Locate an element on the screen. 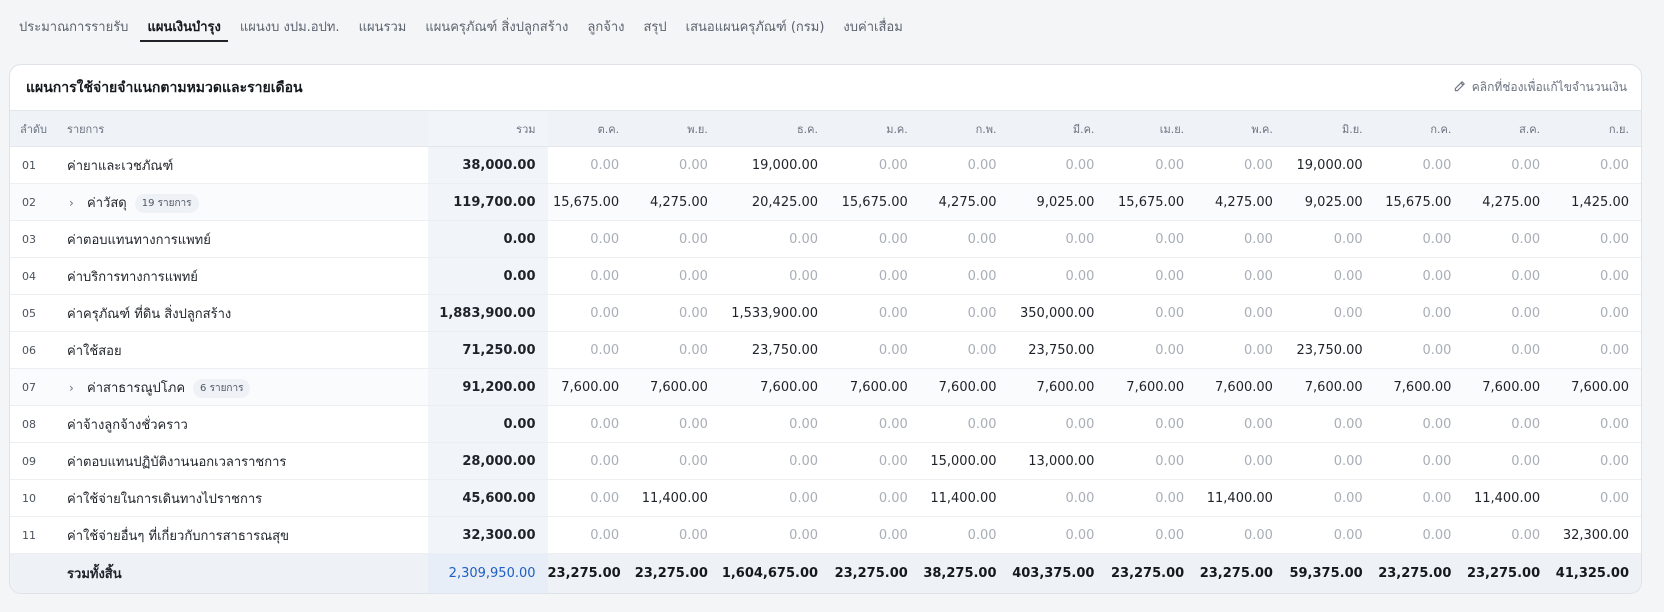 The image size is (1664, 612). month-amount-cell: 9,025.00 is located at coordinates (1058, 202).